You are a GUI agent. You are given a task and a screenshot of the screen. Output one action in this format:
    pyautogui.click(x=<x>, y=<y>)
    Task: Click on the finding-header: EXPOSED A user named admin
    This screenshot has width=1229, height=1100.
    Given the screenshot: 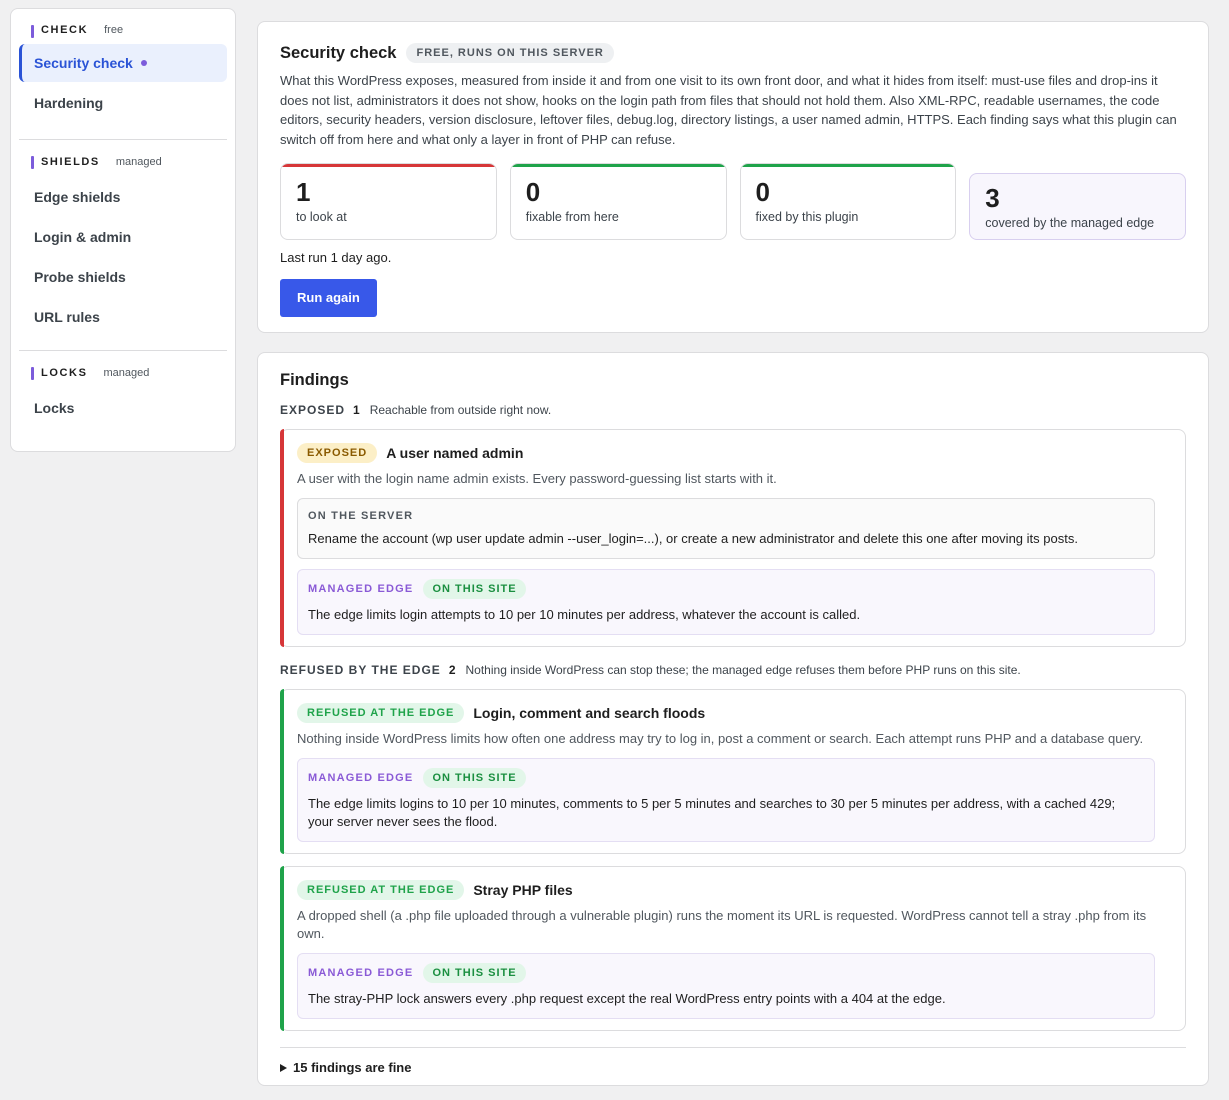 What is the action you would take?
    pyautogui.click(x=726, y=453)
    